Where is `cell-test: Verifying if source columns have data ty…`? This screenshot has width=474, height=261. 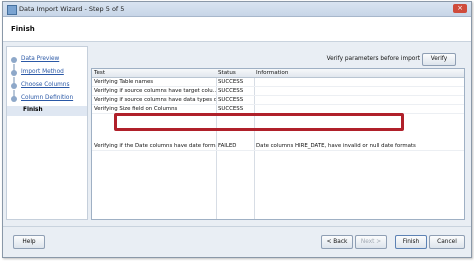
cell-test: Verifying if source columns have data ty… is located at coordinates (155, 100).